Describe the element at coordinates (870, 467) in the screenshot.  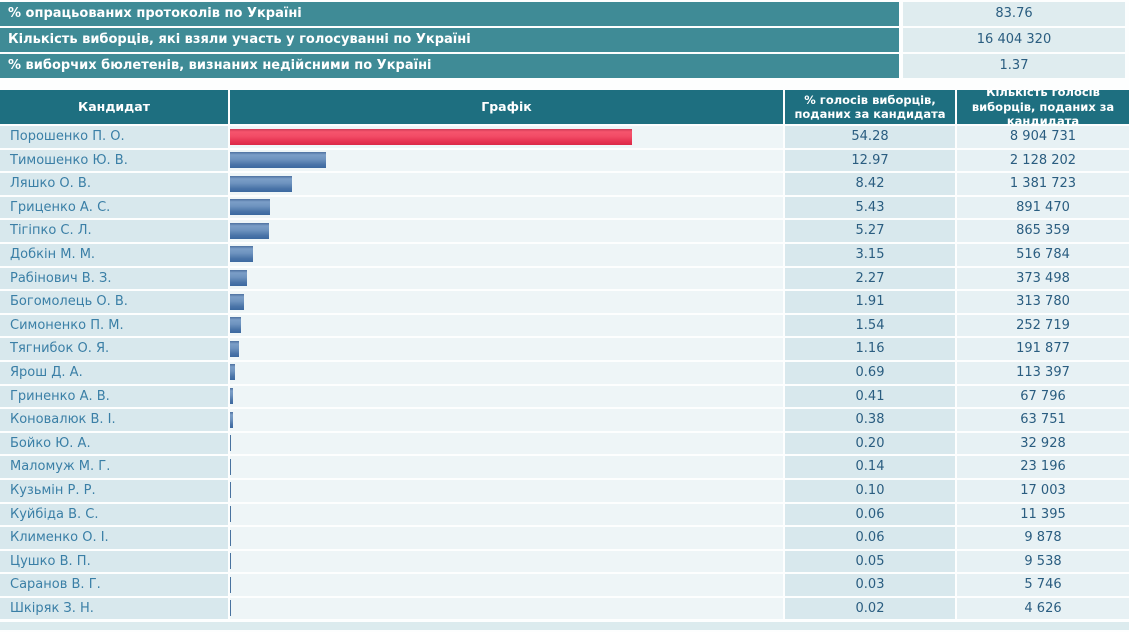
I see `percent-cell: 0.14` at that location.